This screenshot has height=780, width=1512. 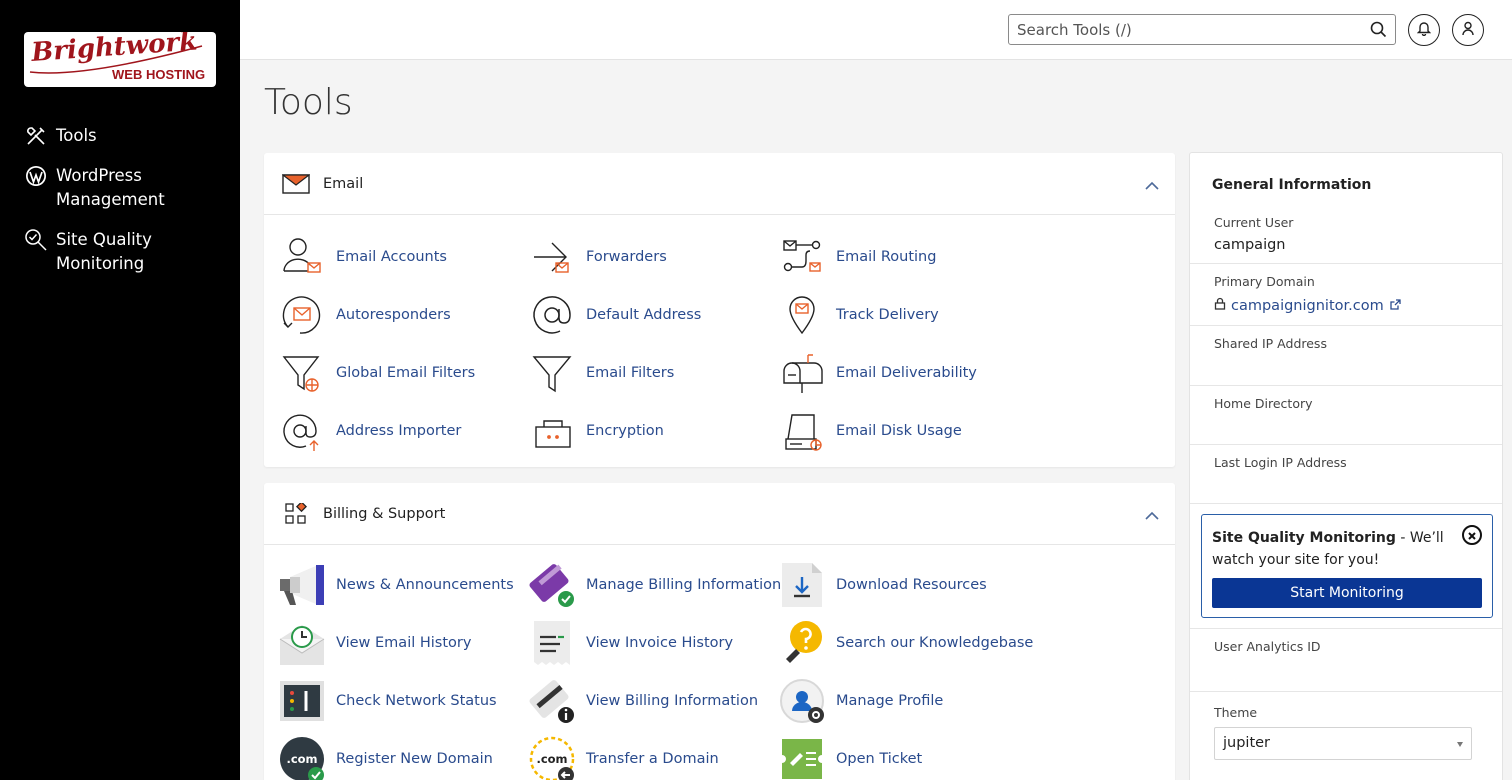 What do you see at coordinates (905, 643) in the screenshot?
I see `tool-search-knowledgebase: Search our Knowledgebase` at bounding box center [905, 643].